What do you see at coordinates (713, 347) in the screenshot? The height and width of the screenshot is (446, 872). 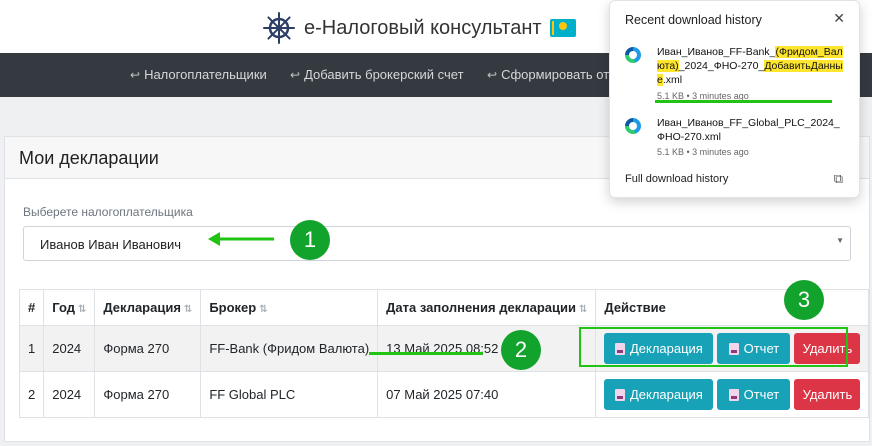 I see `annotation-box-actions` at bounding box center [713, 347].